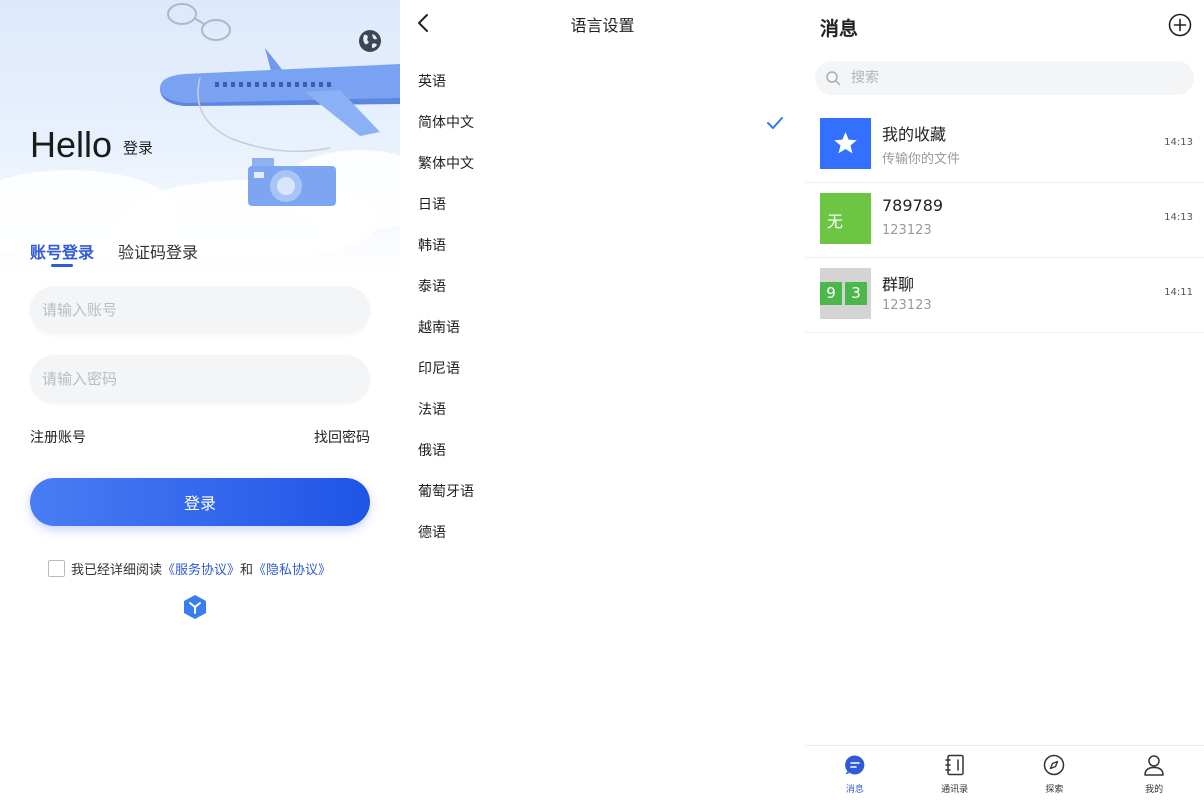  Describe the element at coordinates (266, 142) in the screenshot. I see `camera-illustration` at that location.